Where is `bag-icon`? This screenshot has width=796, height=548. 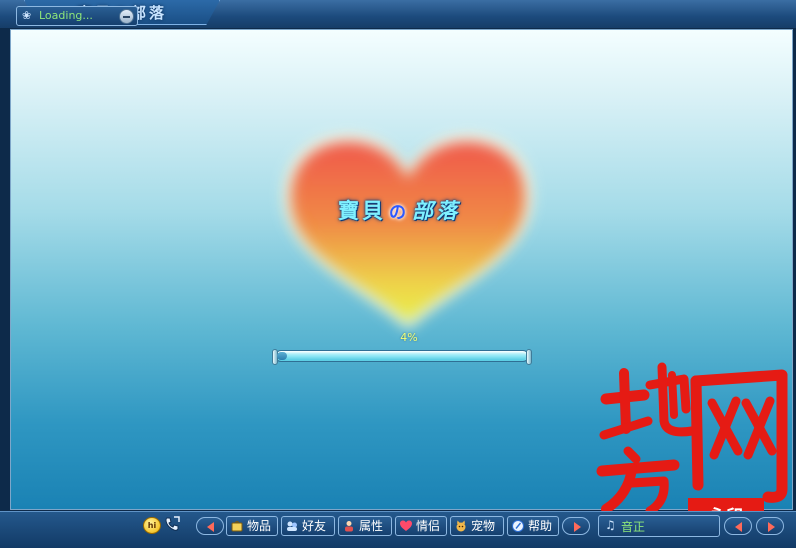
bag-icon is located at coordinates (237, 526).